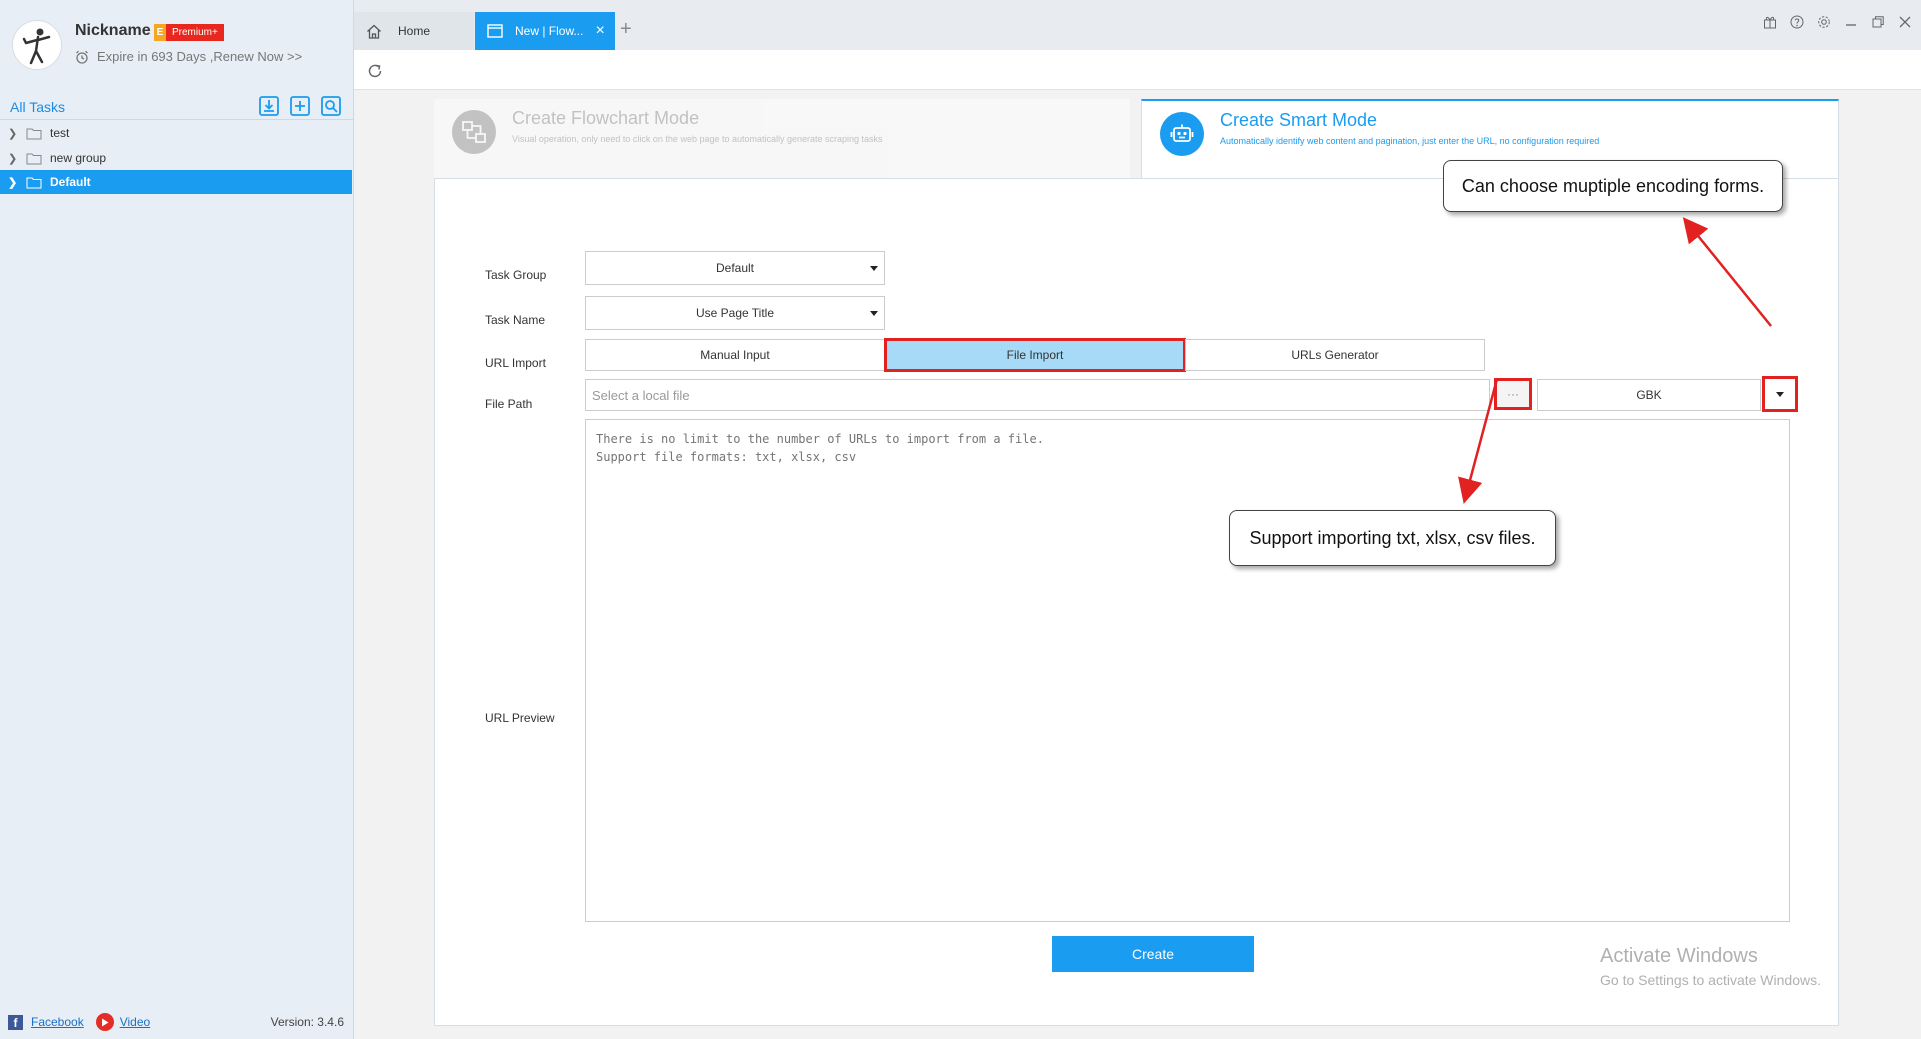 This screenshot has width=1921, height=1039. What do you see at coordinates (57, 1022) in the screenshot?
I see `facebook-link: Facebook` at bounding box center [57, 1022].